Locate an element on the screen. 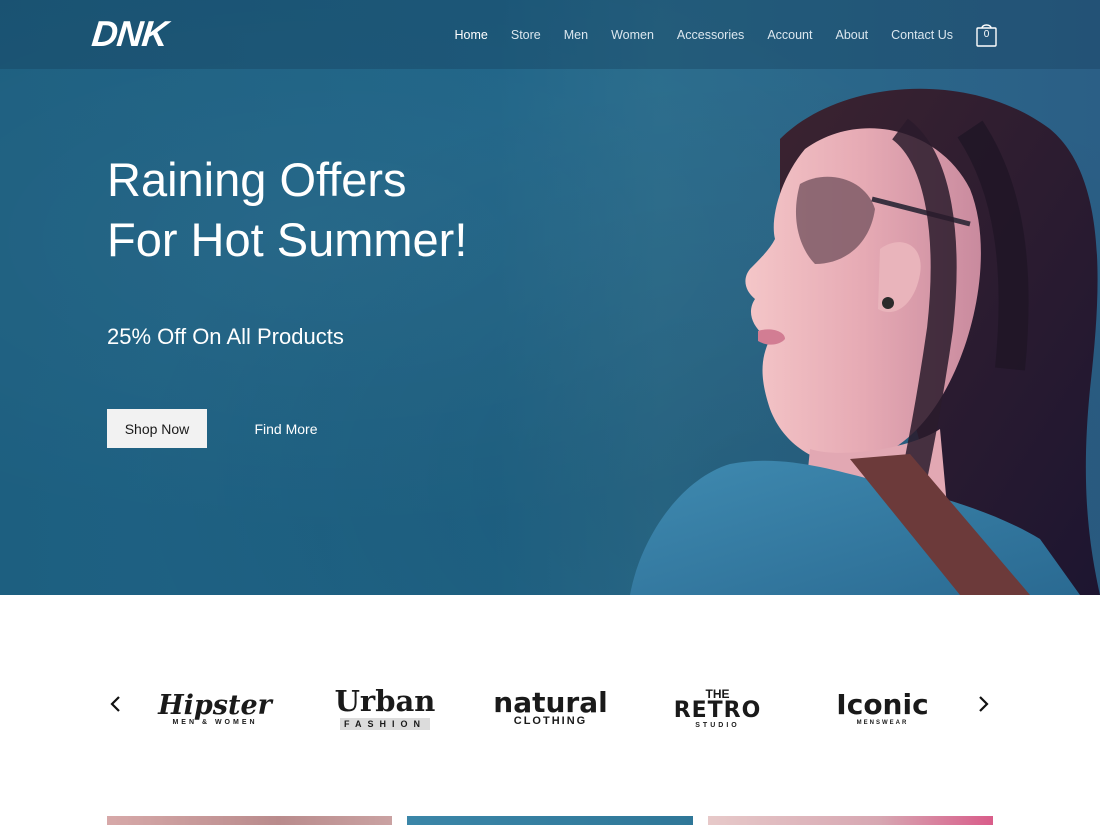 The image size is (1100, 825). nav-item-home: Home is located at coordinates (471, 35).